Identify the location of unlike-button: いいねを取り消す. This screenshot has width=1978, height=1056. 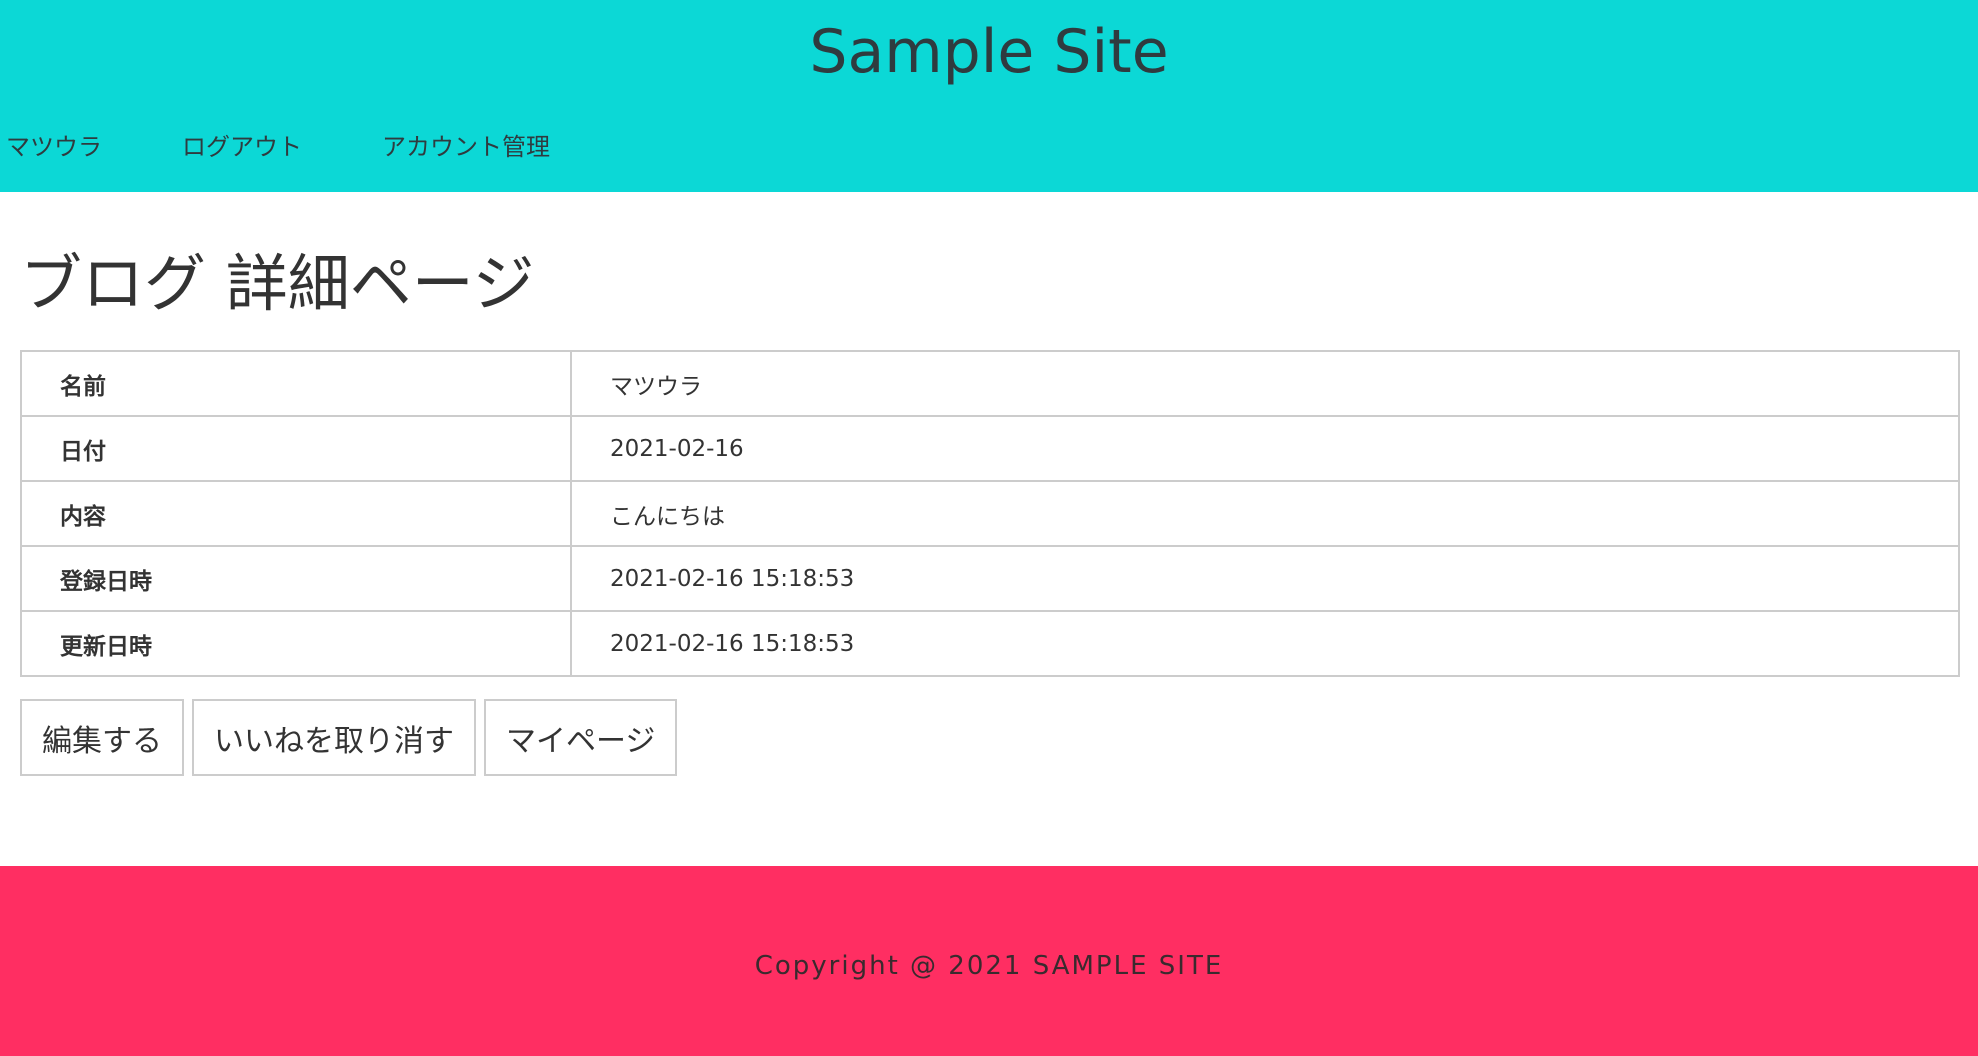
(334, 737).